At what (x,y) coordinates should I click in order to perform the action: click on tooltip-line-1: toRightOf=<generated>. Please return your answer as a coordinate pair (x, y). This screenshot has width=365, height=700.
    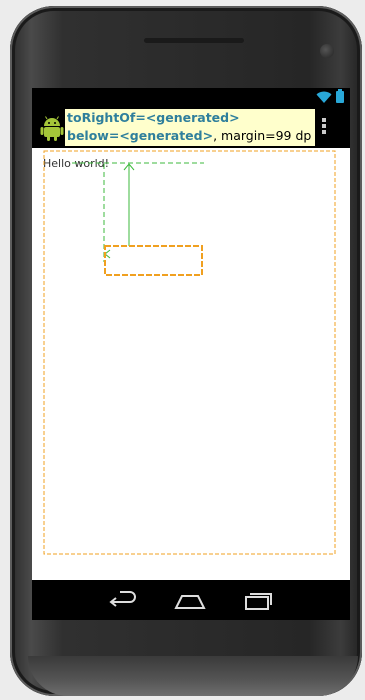
    Looking at the image, I should click on (190, 118).